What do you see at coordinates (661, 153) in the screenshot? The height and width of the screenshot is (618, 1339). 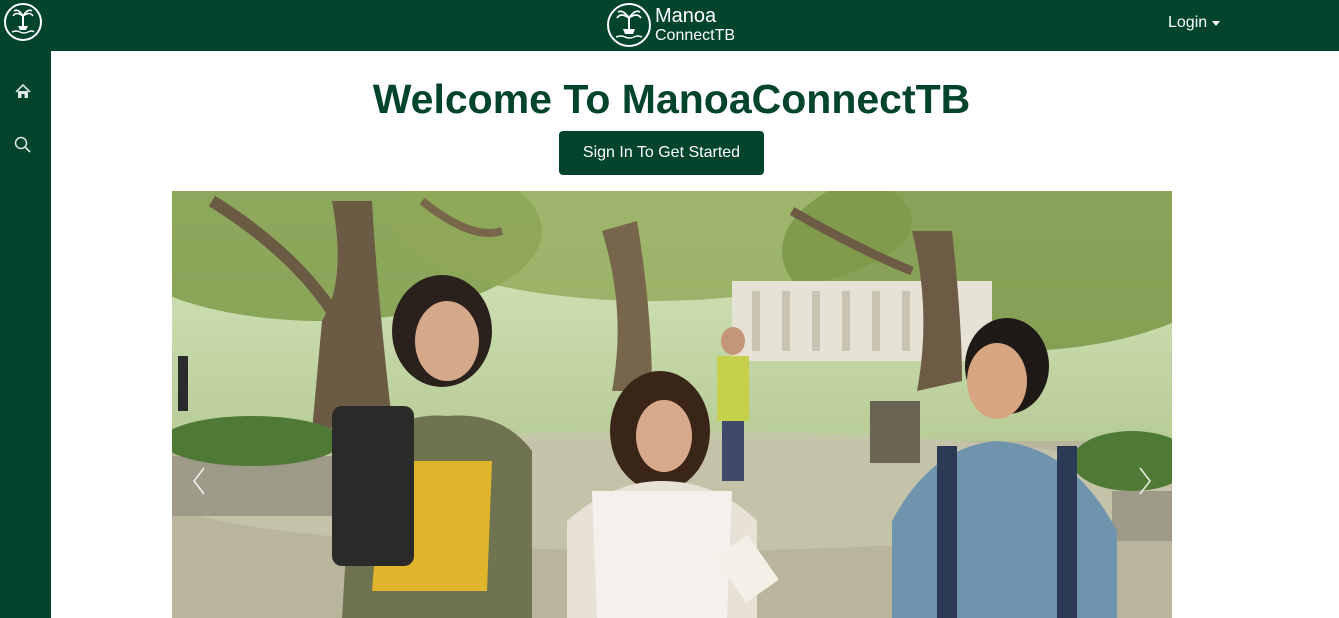 I see `sign-in-button: Sign In To Get Started` at bounding box center [661, 153].